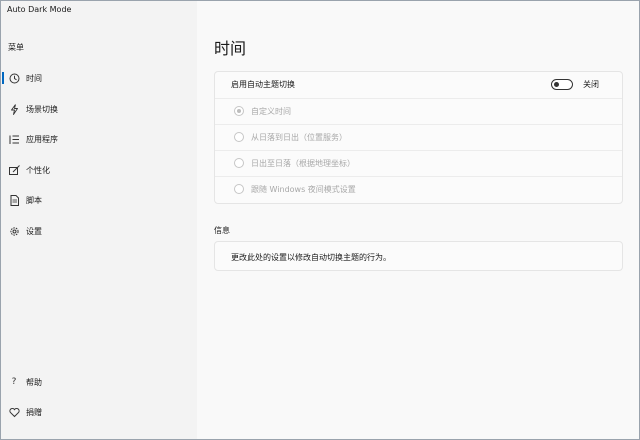 The height and width of the screenshot is (440, 640). I want to click on sidebar-item-label: 设置, so click(34, 231).